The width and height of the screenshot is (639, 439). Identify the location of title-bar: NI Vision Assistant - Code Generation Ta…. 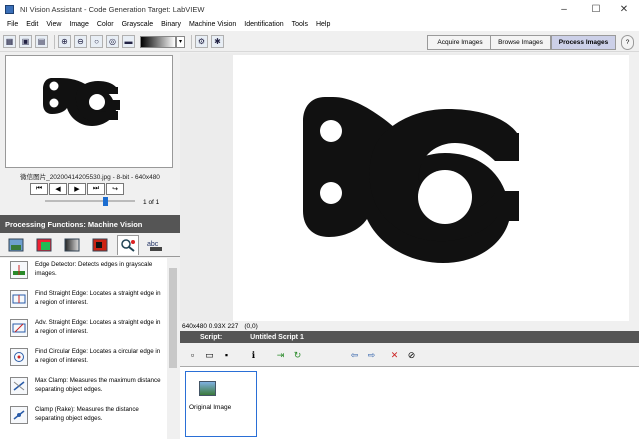
(319, 9).